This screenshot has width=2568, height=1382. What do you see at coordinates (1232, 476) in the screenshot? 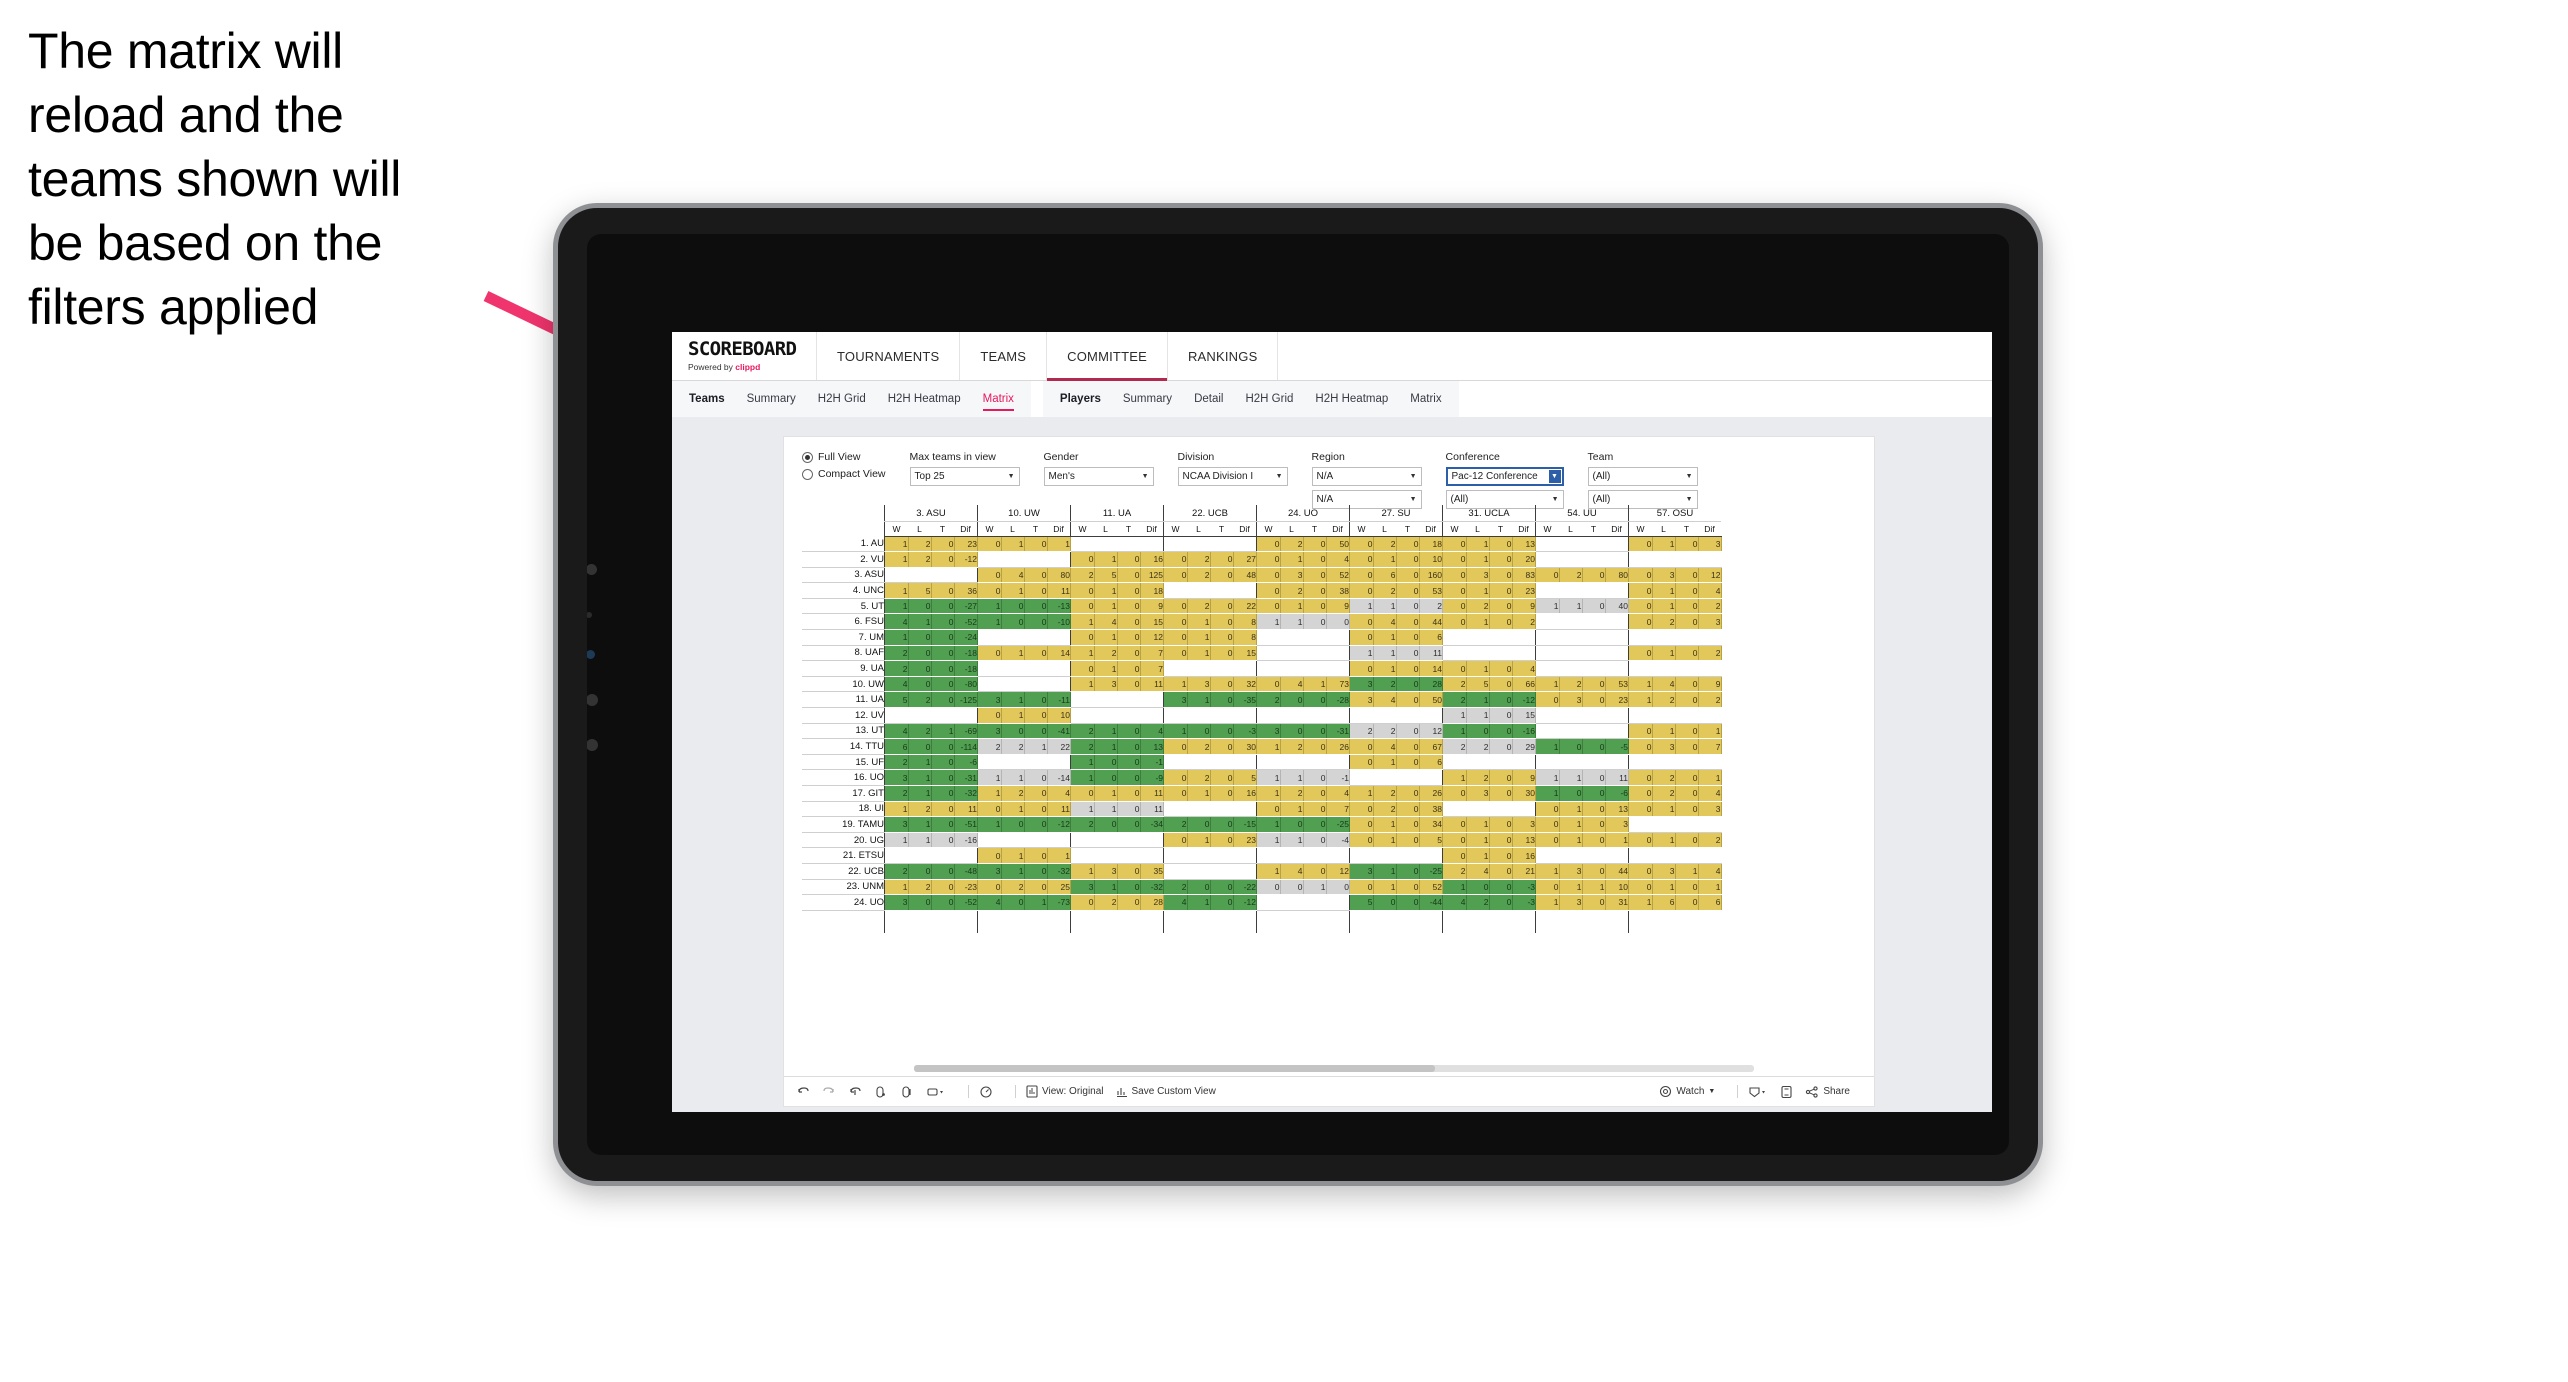
I see `filter-select-division: NCAA Division I ▼` at bounding box center [1232, 476].